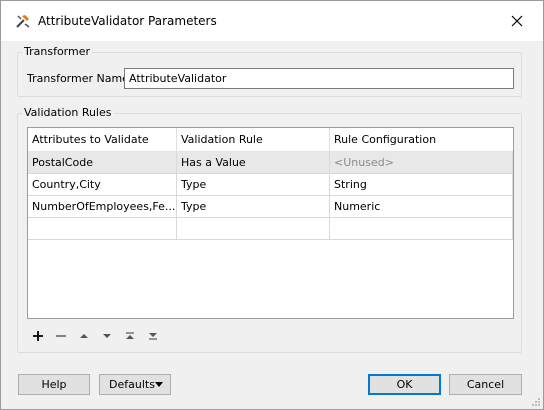 This screenshot has height=410, width=544. I want to click on close-button, so click(517, 21).